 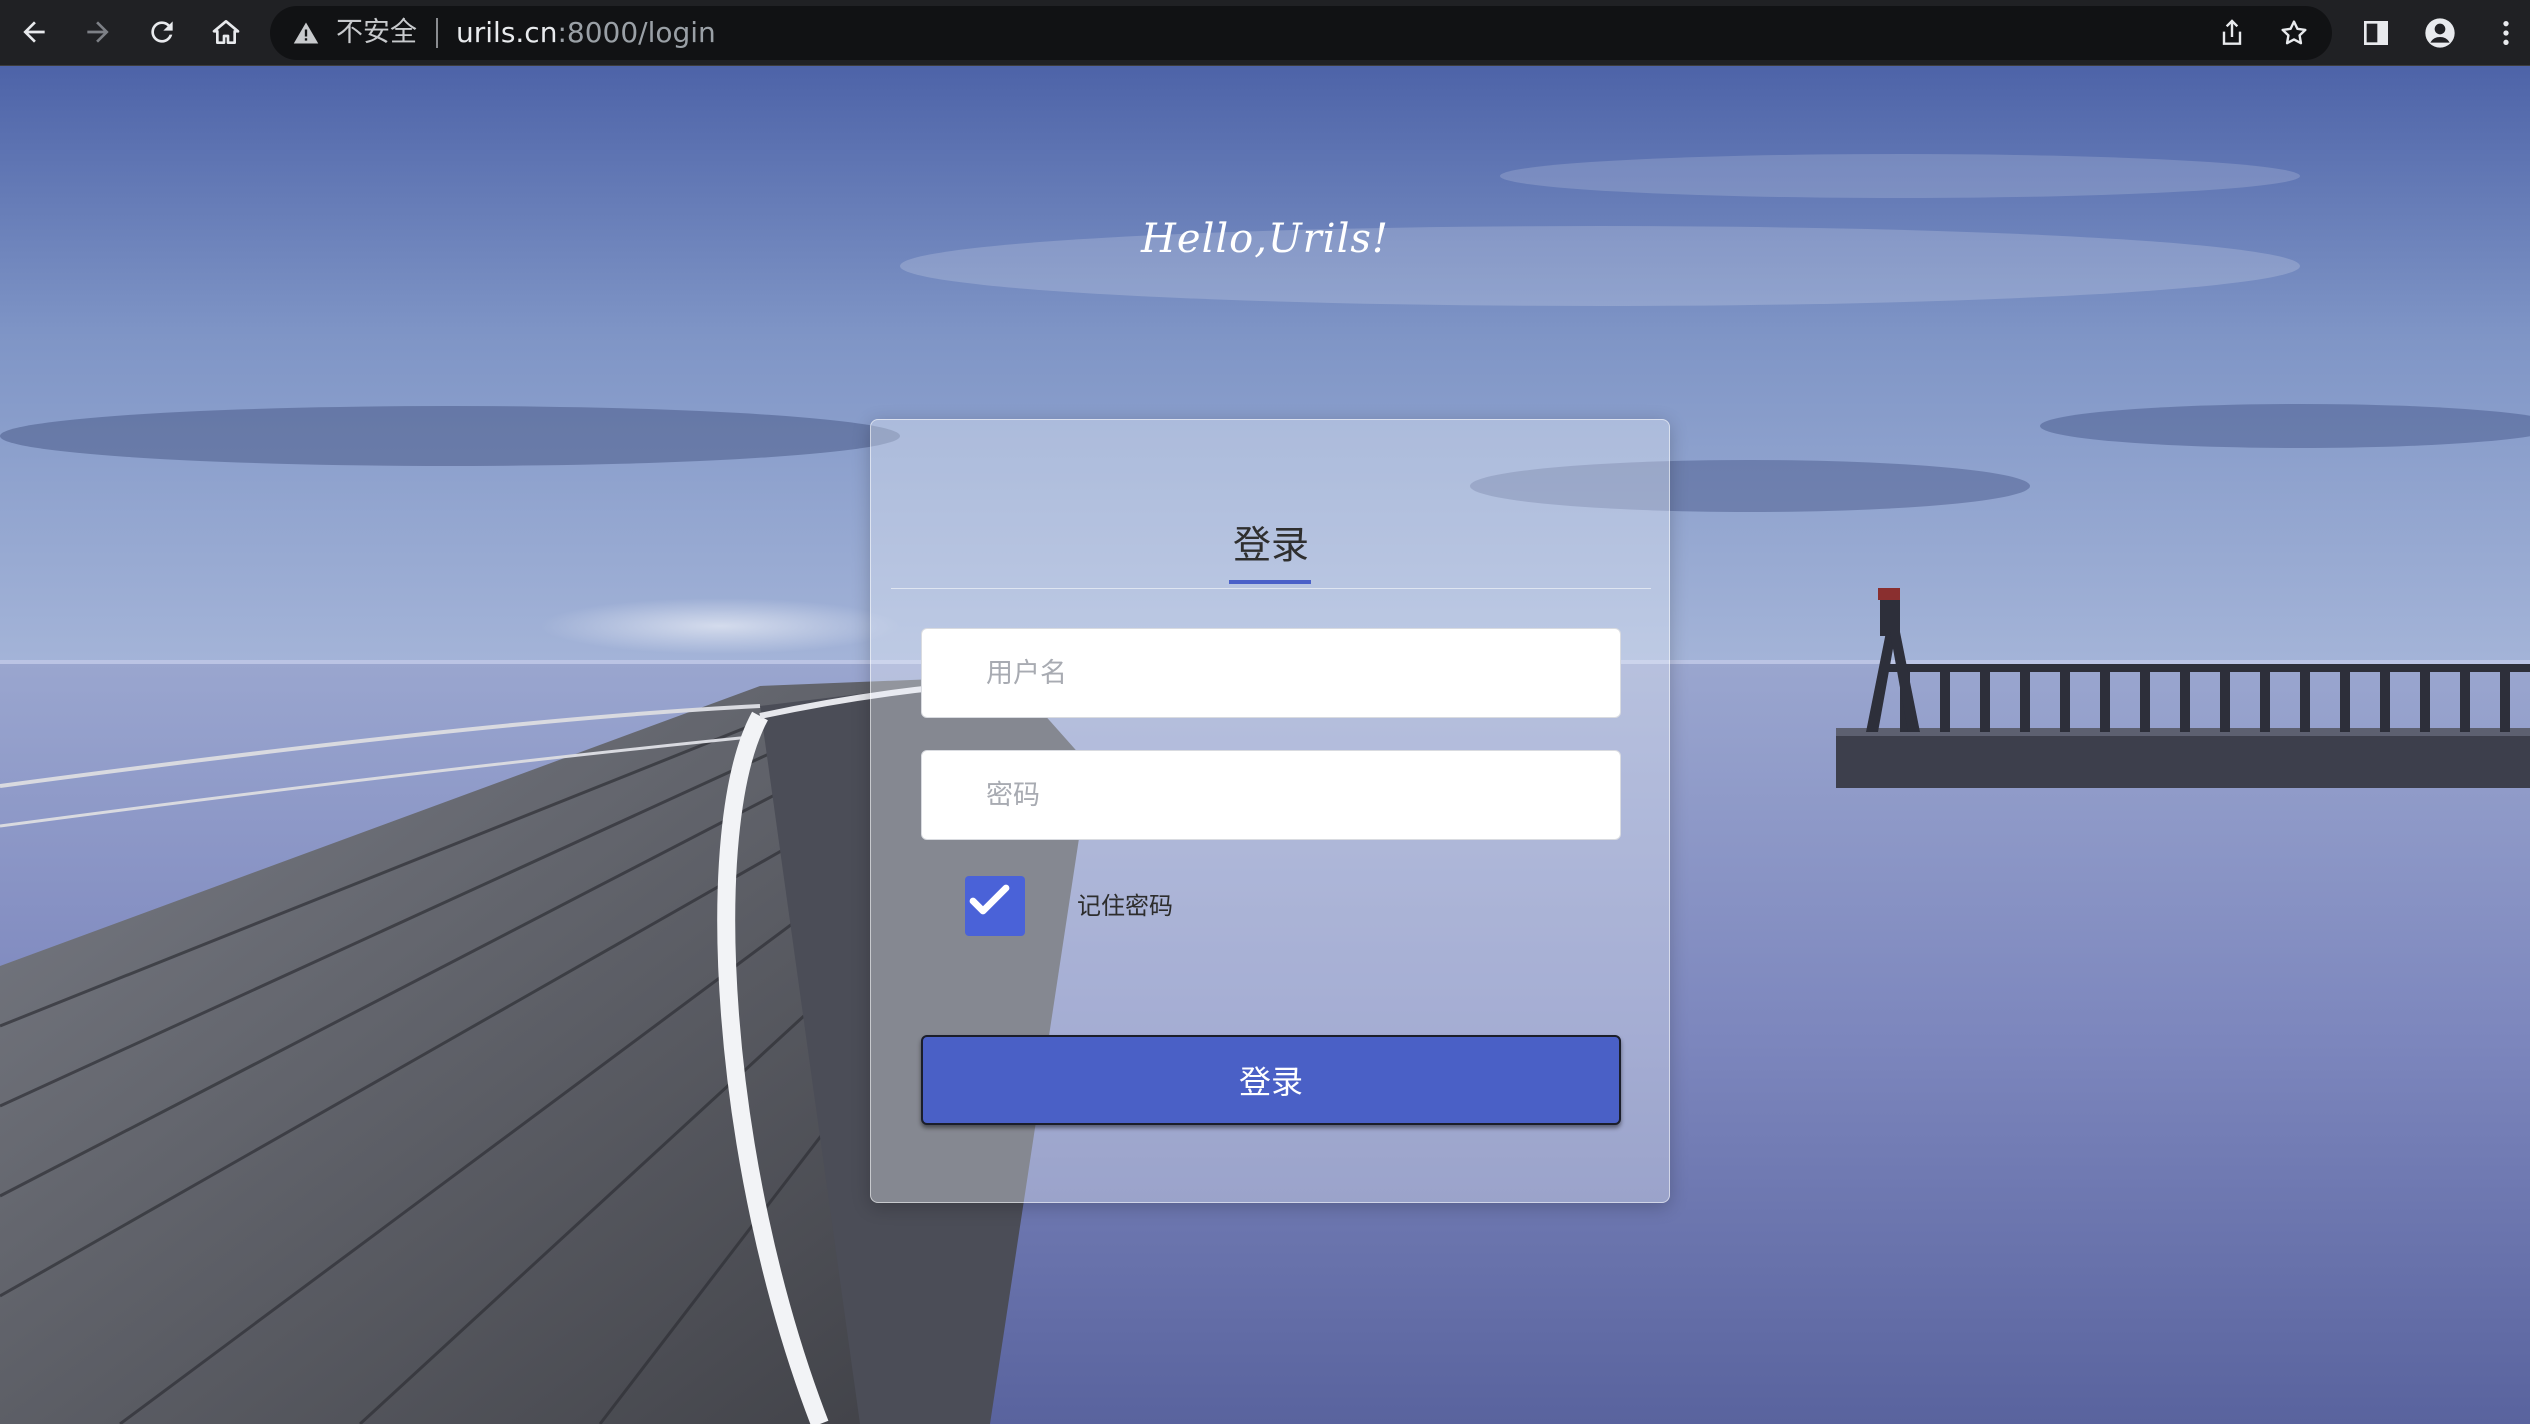 I want to click on password-input, so click(x=1302, y=795).